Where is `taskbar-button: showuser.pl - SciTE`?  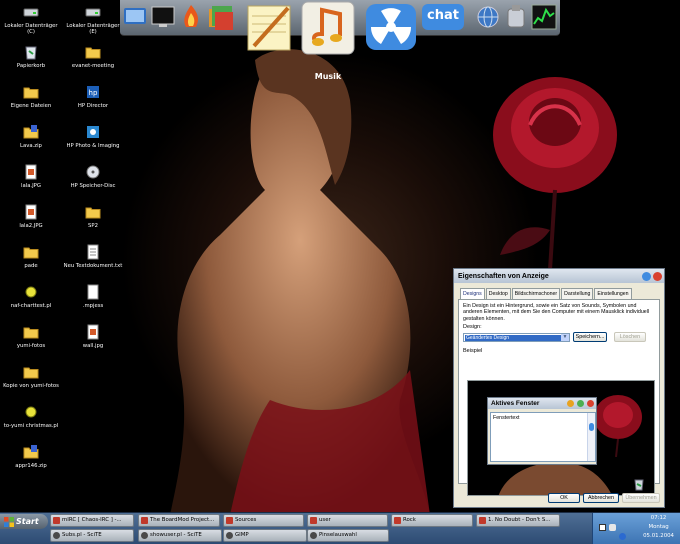 taskbar-button: showuser.pl - SciTE is located at coordinates (180, 535).